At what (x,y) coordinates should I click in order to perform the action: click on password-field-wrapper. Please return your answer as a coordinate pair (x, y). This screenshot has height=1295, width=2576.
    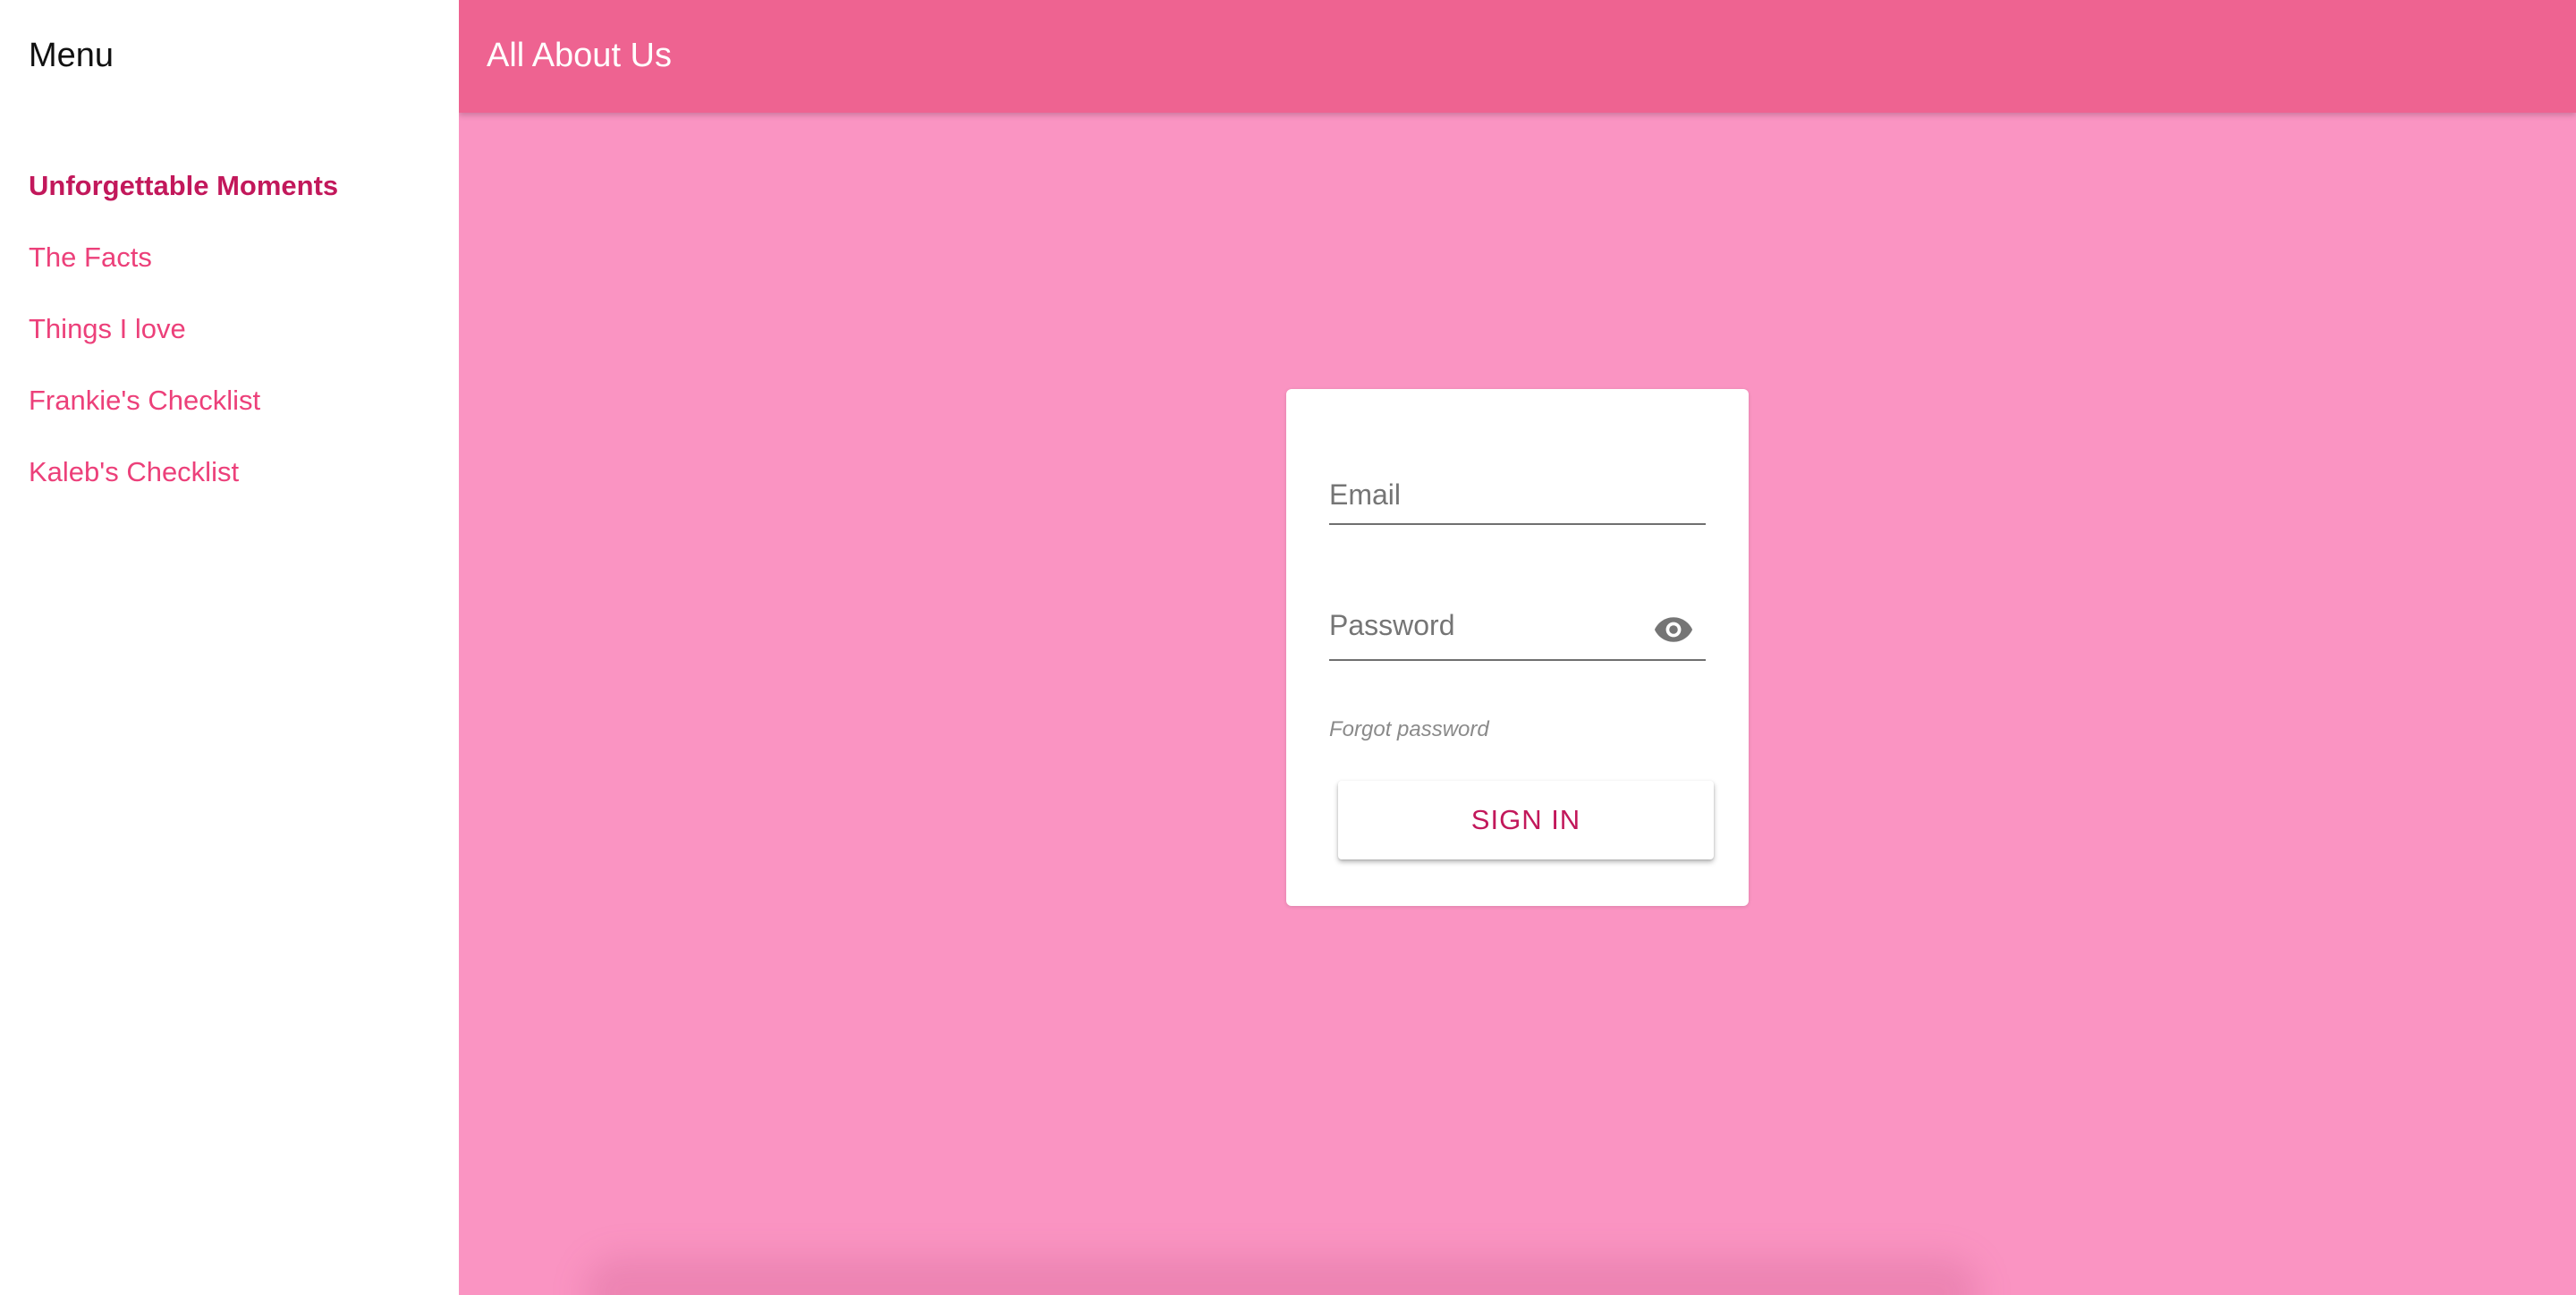
    Looking at the image, I should click on (1517, 630).